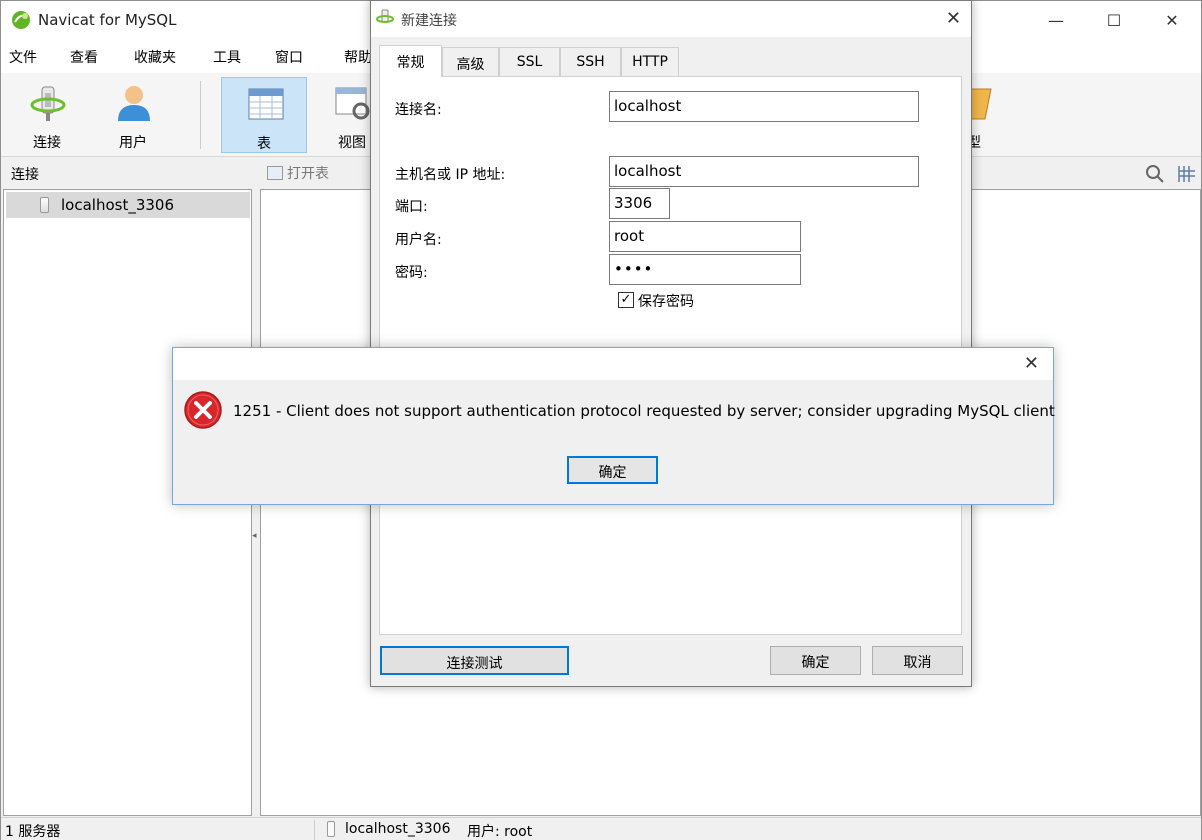 This screenshot has height=840, width=1202. I want to click on username-label: 用户名:, so click(418, 240).